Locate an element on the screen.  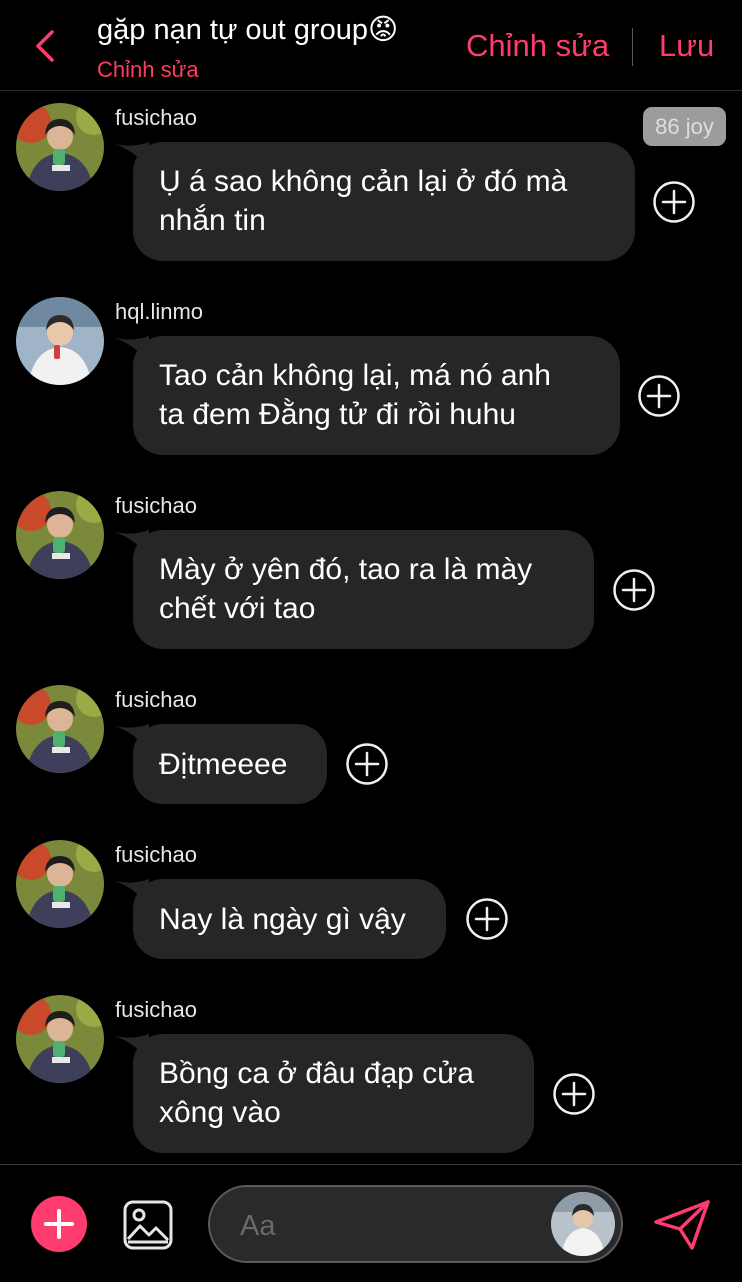
message-text-line: Nay là ngày gì vậy is located at coordinates (282, 919).